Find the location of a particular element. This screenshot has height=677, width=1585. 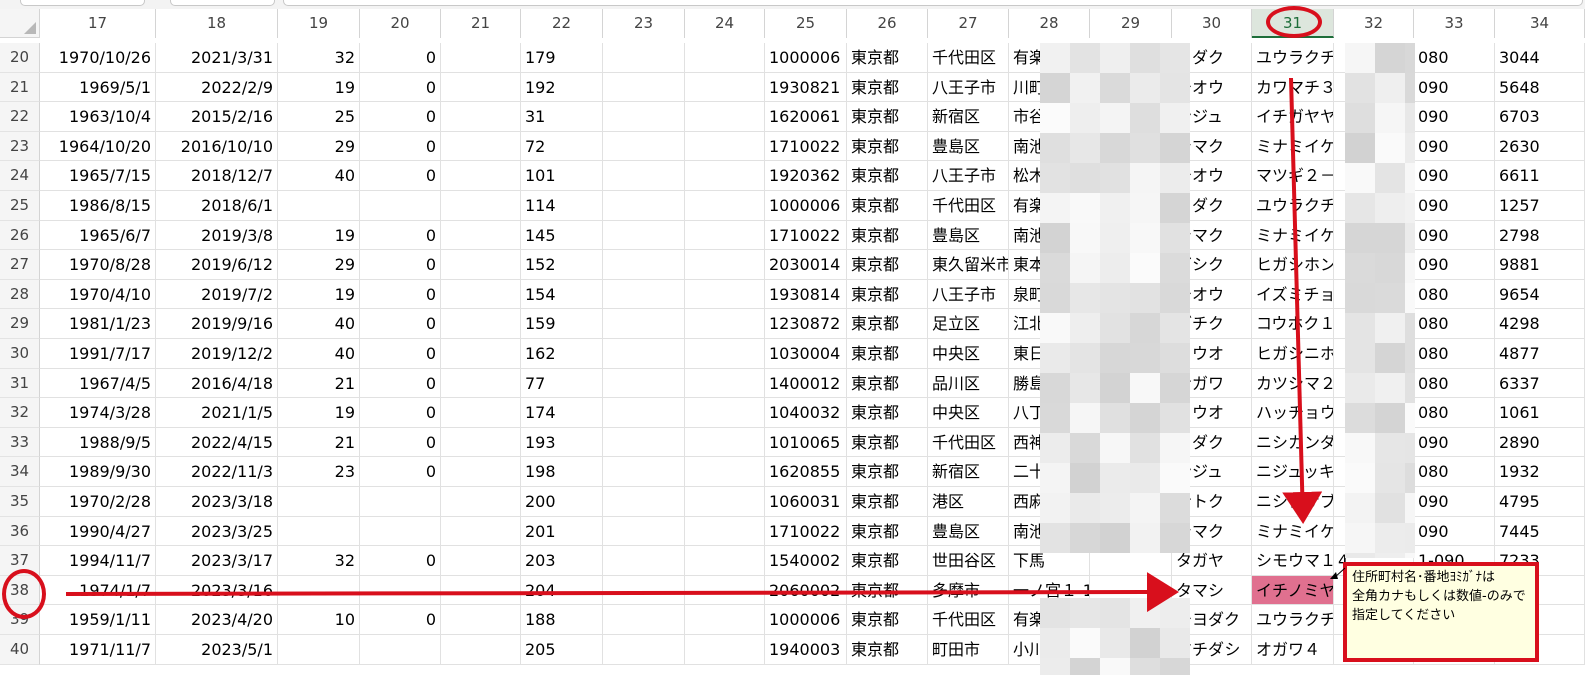

horizontal-arrow is located at coordinates (622, 592).